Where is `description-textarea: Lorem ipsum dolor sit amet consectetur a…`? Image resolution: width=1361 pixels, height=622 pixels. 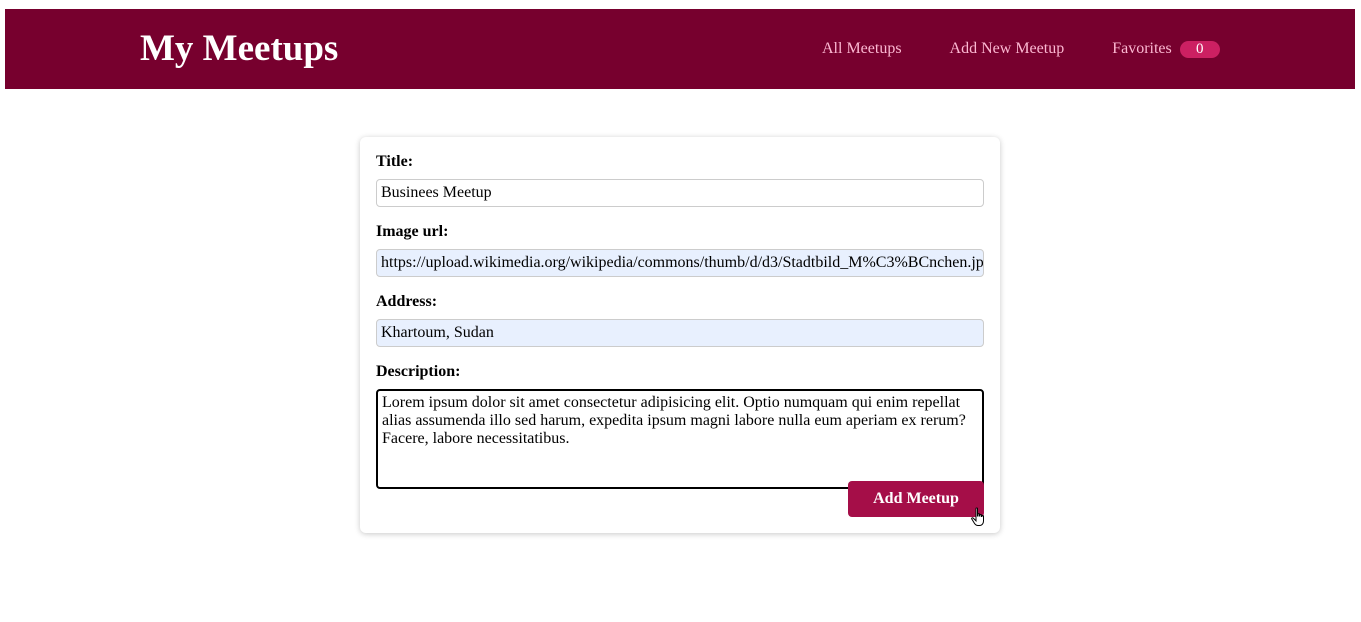
description-textarea: Lorem ipsum dolor sit amet consectetur a… is located at coordinates (680, 439).